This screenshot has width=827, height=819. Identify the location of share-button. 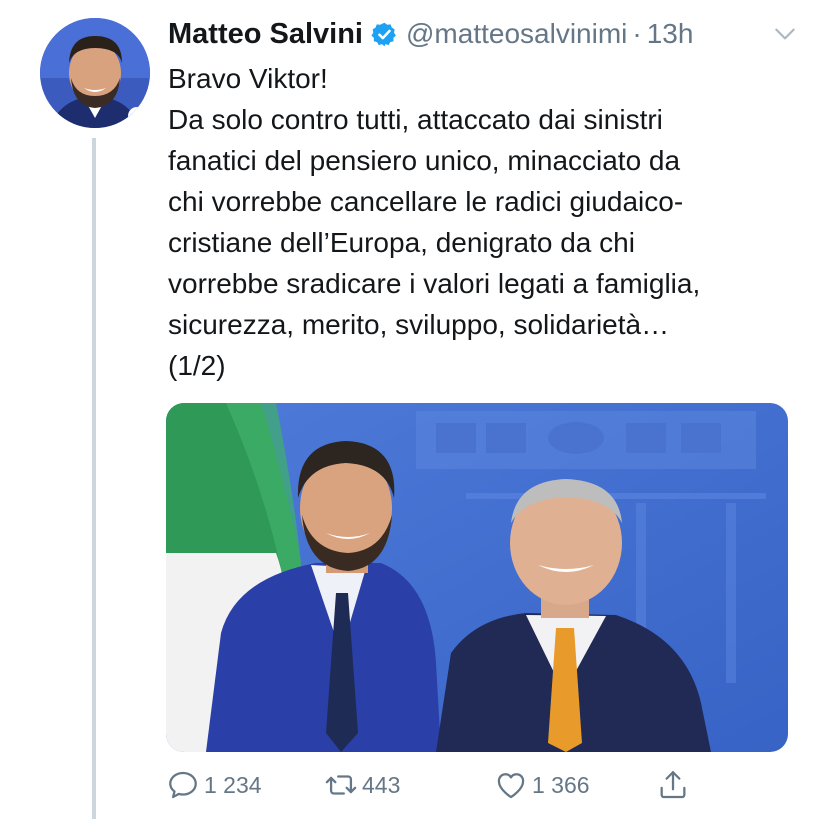
(673, 785).